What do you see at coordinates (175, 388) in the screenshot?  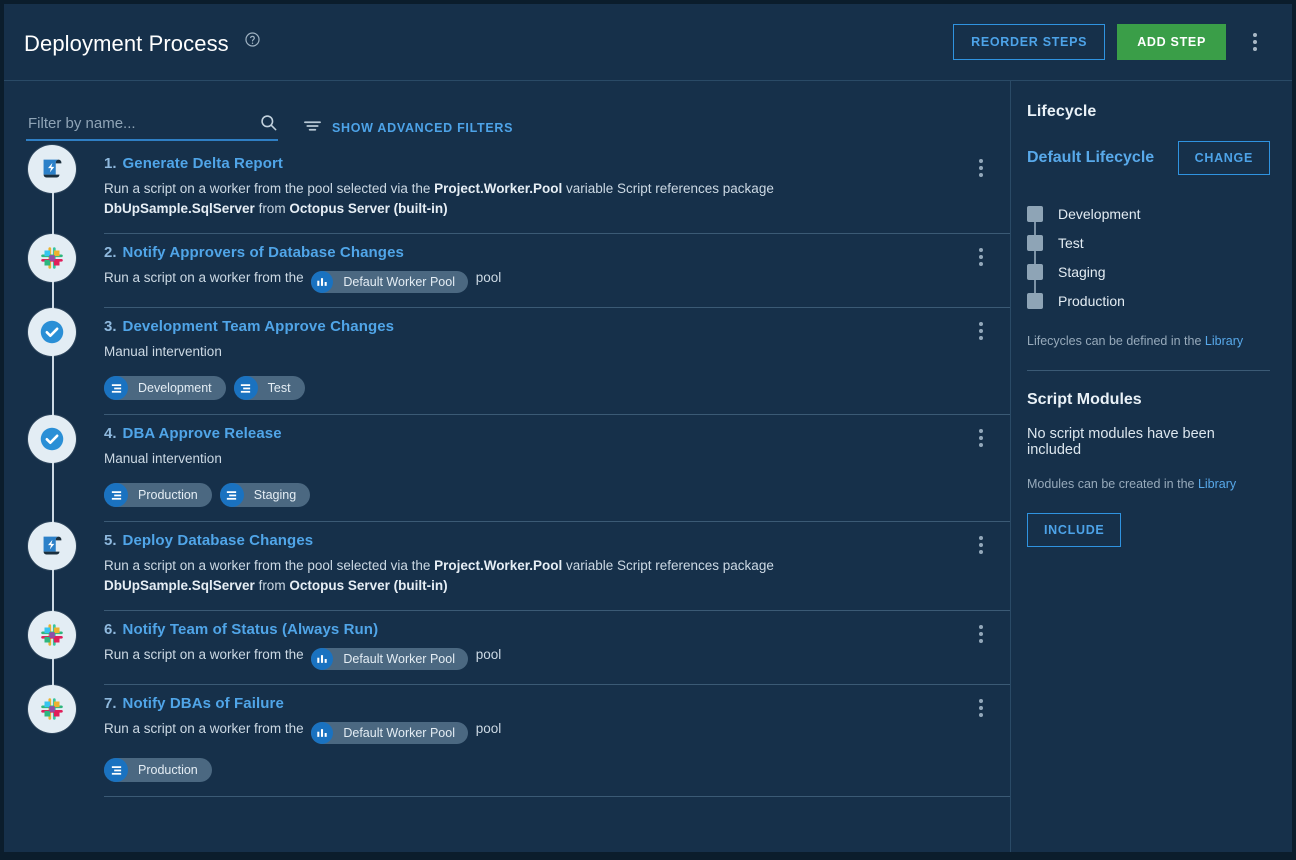 I see `environment-tag-label: Development` at bounding box center [175, 388].